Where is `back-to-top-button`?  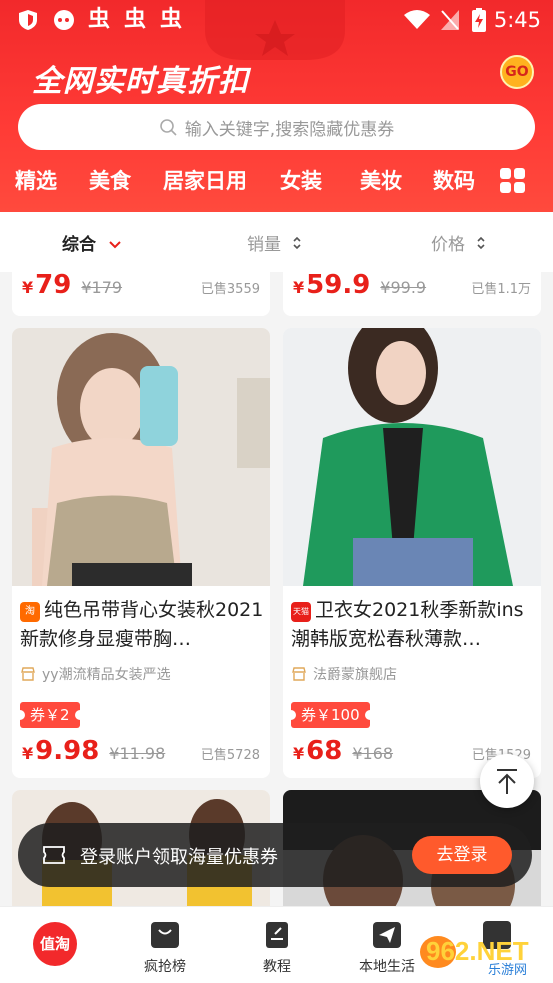 back-to-top-button is located at coordinates (507, 781).